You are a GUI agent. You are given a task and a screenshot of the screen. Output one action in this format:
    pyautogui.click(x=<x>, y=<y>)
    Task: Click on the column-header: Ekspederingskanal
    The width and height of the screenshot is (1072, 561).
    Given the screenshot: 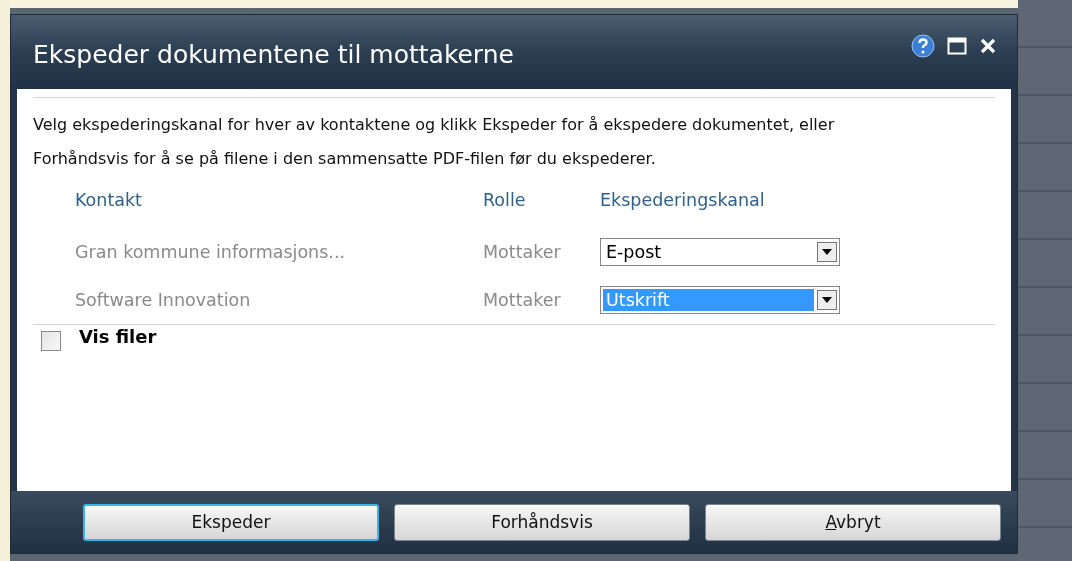 What is the action you would take?
    pyautogui.click(x=683, y=200)
    